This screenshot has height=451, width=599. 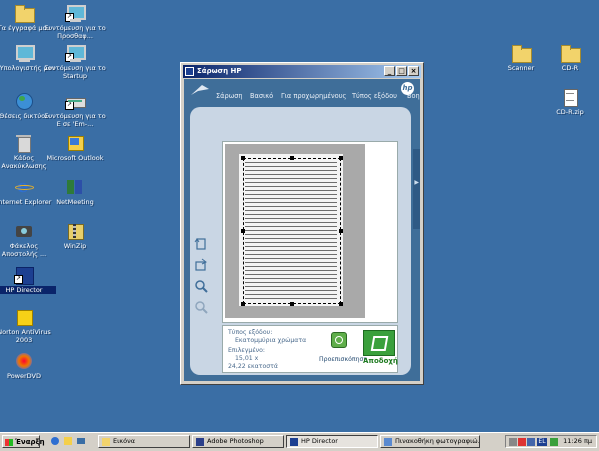 I want to click on scan-bed-area, so click(x=295, y=231).